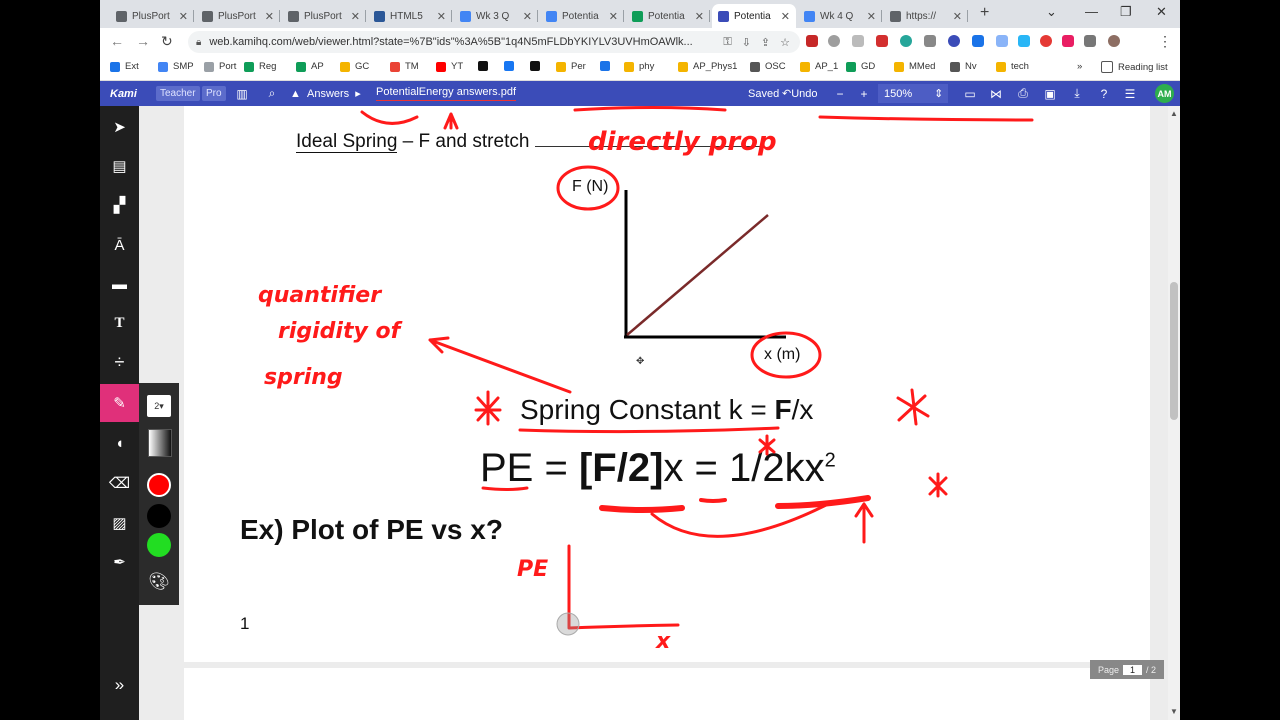  What do you see at coordinates (1161, 12) in the screenshot?
I see `close-window-button: ✕` at bounding box center [1161, 12].